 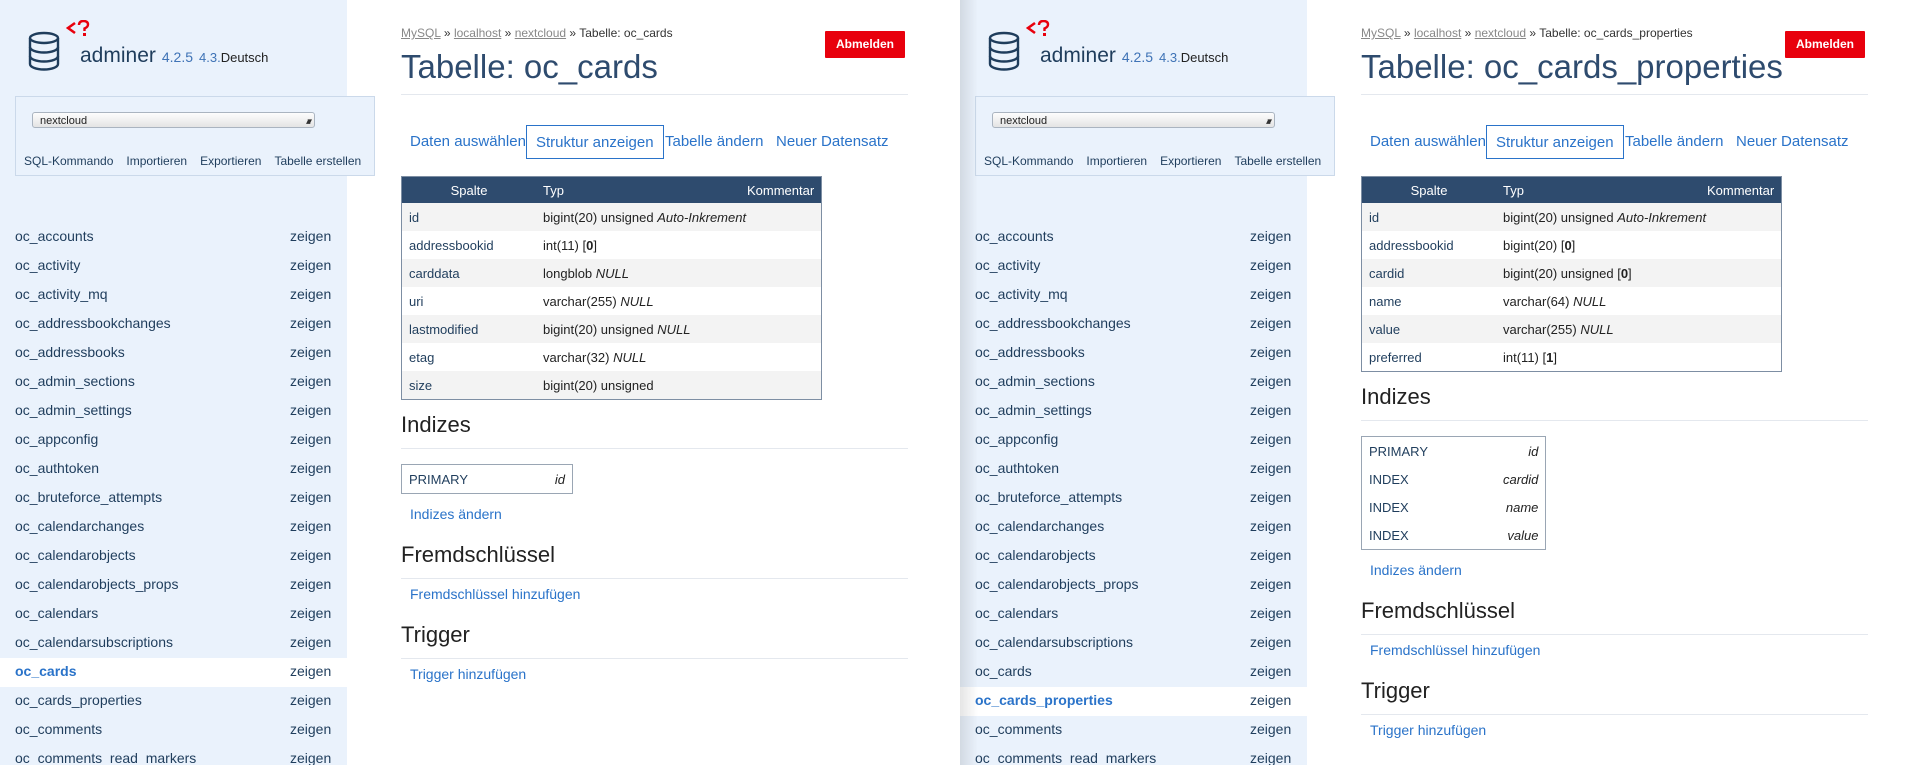 What do you see at coordinates (495, 594) in the screenshot?
I see `add-foreign-key-link: Fremdschlüssel hinzufügen` at bounding box center [495, 594].